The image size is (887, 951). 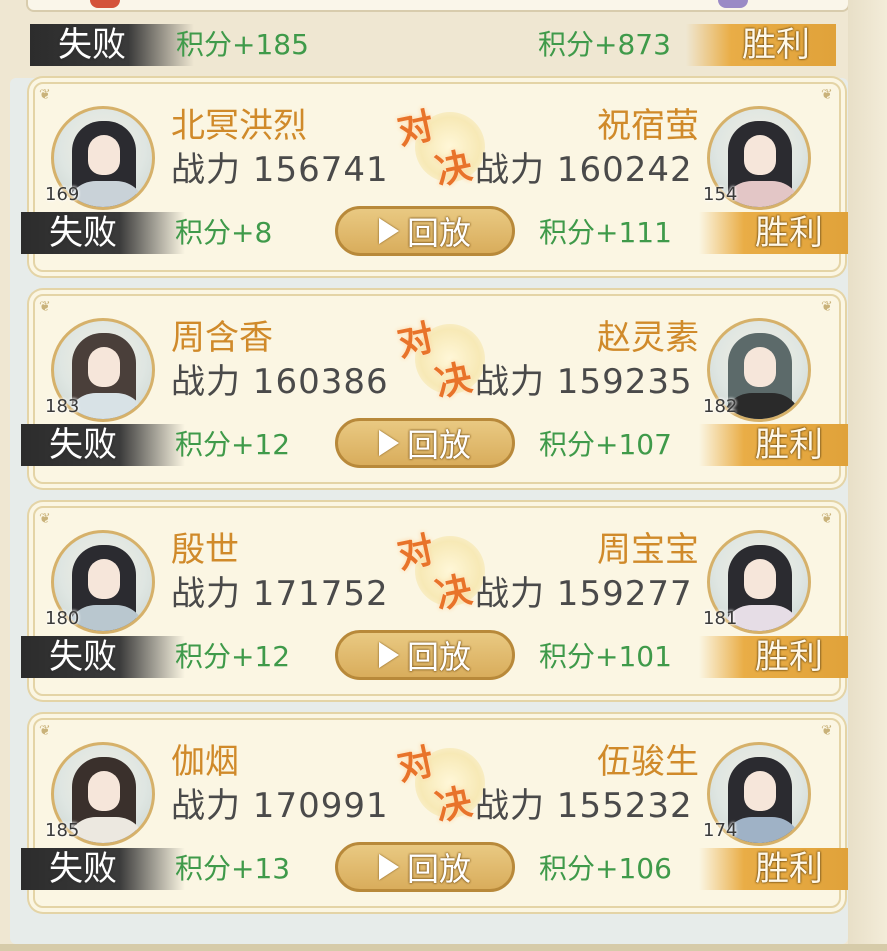 I want to click on right-player-power: 战力 155232, so click(x=584, y=806).